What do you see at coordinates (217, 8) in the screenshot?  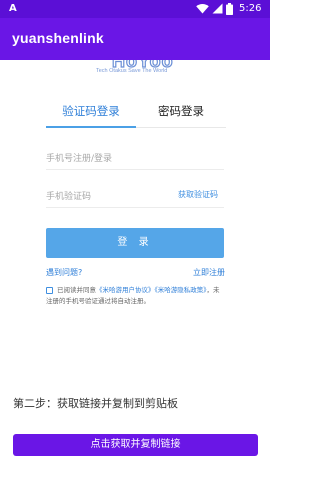 I see `signal-icon` at bounding box center [217, 8].